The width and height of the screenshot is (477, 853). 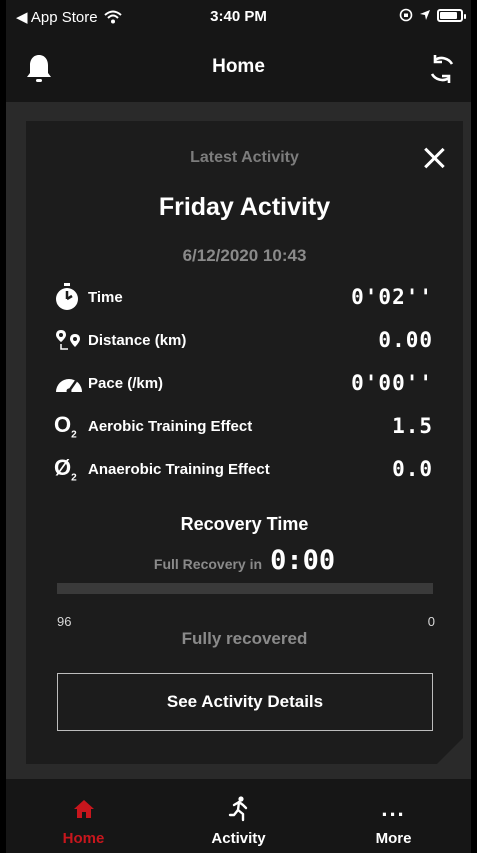 I want to click on metric-label: Distance (km), so click(x=137, y=340).